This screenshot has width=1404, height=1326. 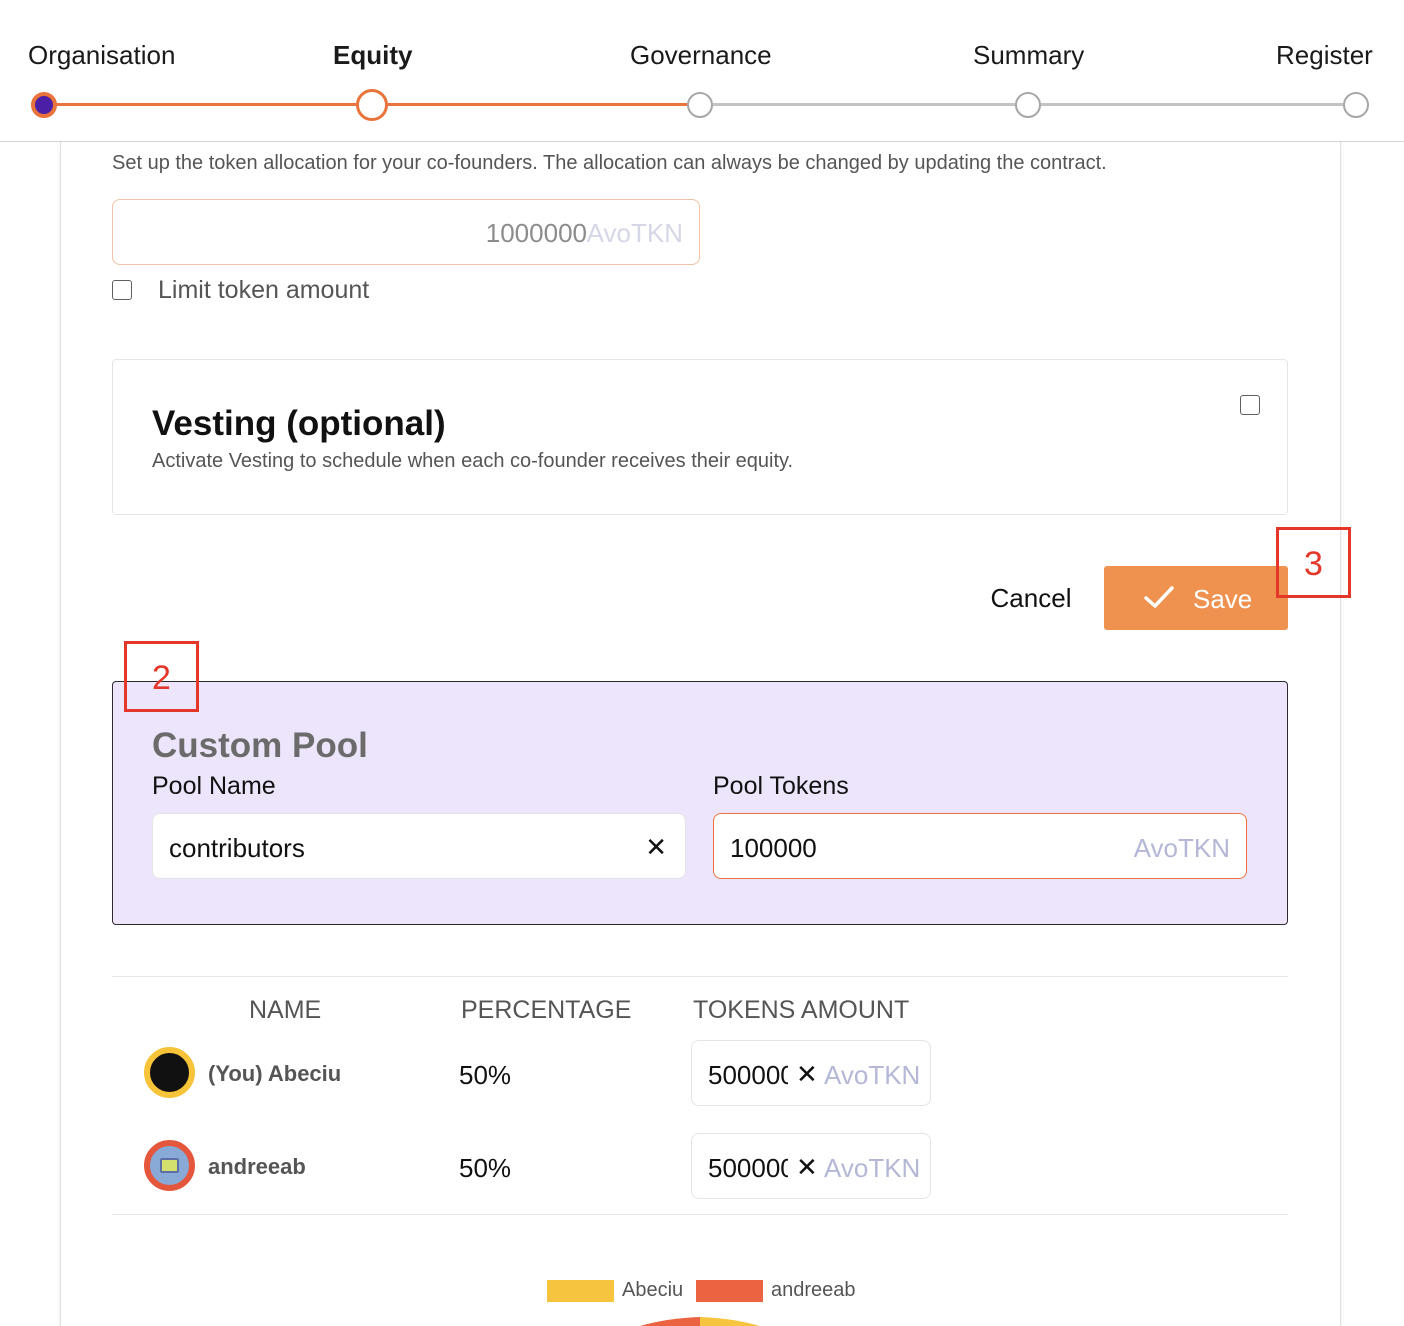 What do you see at coordinates (813, 1290) in the screenshot?
I see `legend-label-andreeab: andreeab` at bounding box center [813, 1290].